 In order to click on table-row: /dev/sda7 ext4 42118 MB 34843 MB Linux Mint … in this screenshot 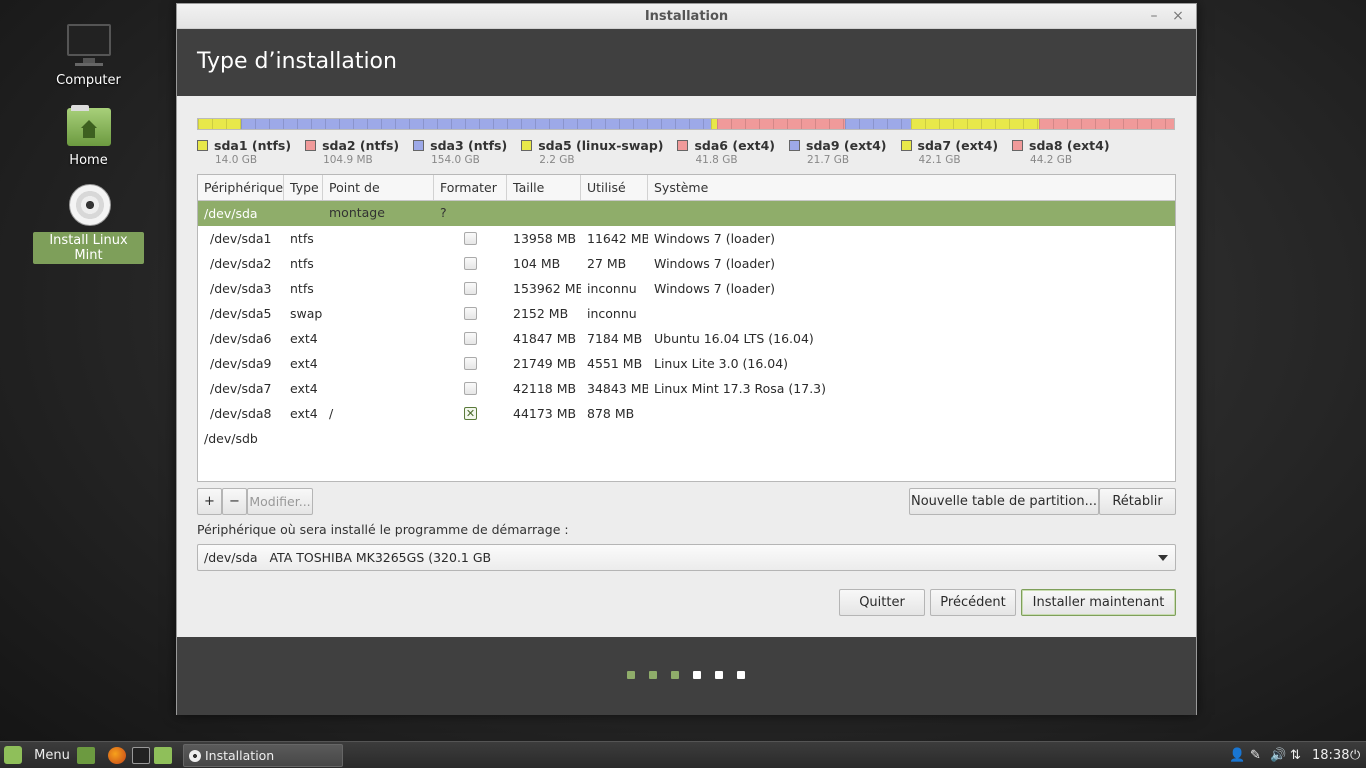, I will do `click(686, 388)`.